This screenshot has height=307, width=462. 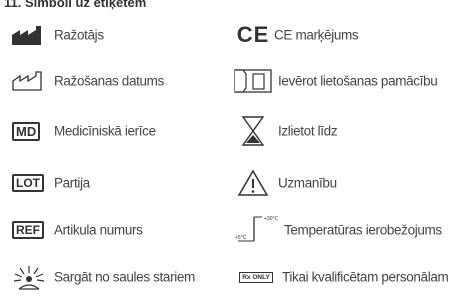 I want to click on instructions-icon, so click(x=253, y=81).